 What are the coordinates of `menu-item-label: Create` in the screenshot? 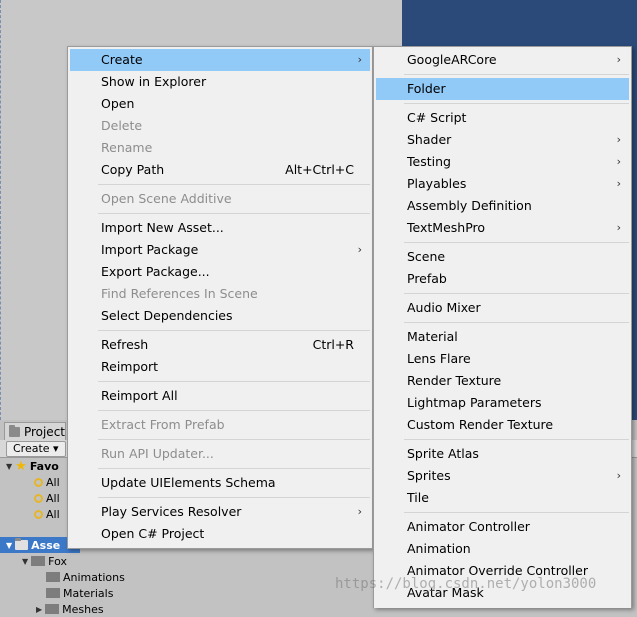 It's located at (122, 59).